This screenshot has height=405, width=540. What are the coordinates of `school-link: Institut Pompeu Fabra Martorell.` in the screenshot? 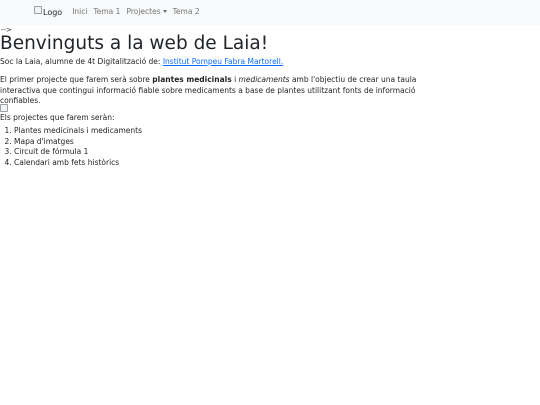 It's located at (223, 61).